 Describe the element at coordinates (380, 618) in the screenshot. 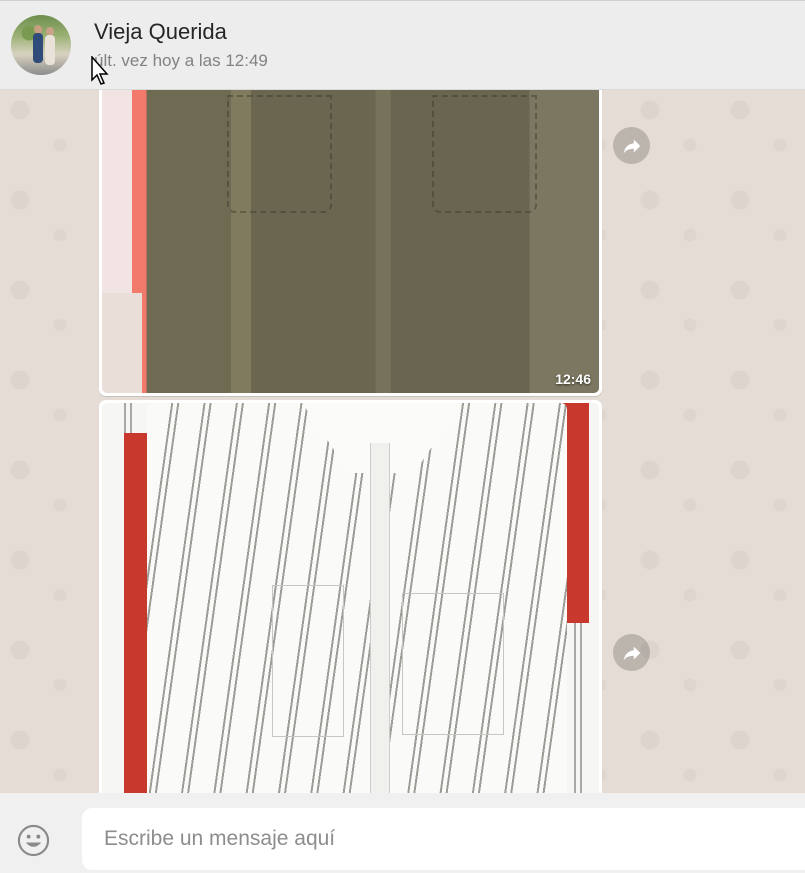

I see `photo-shirt-placket` at that location.